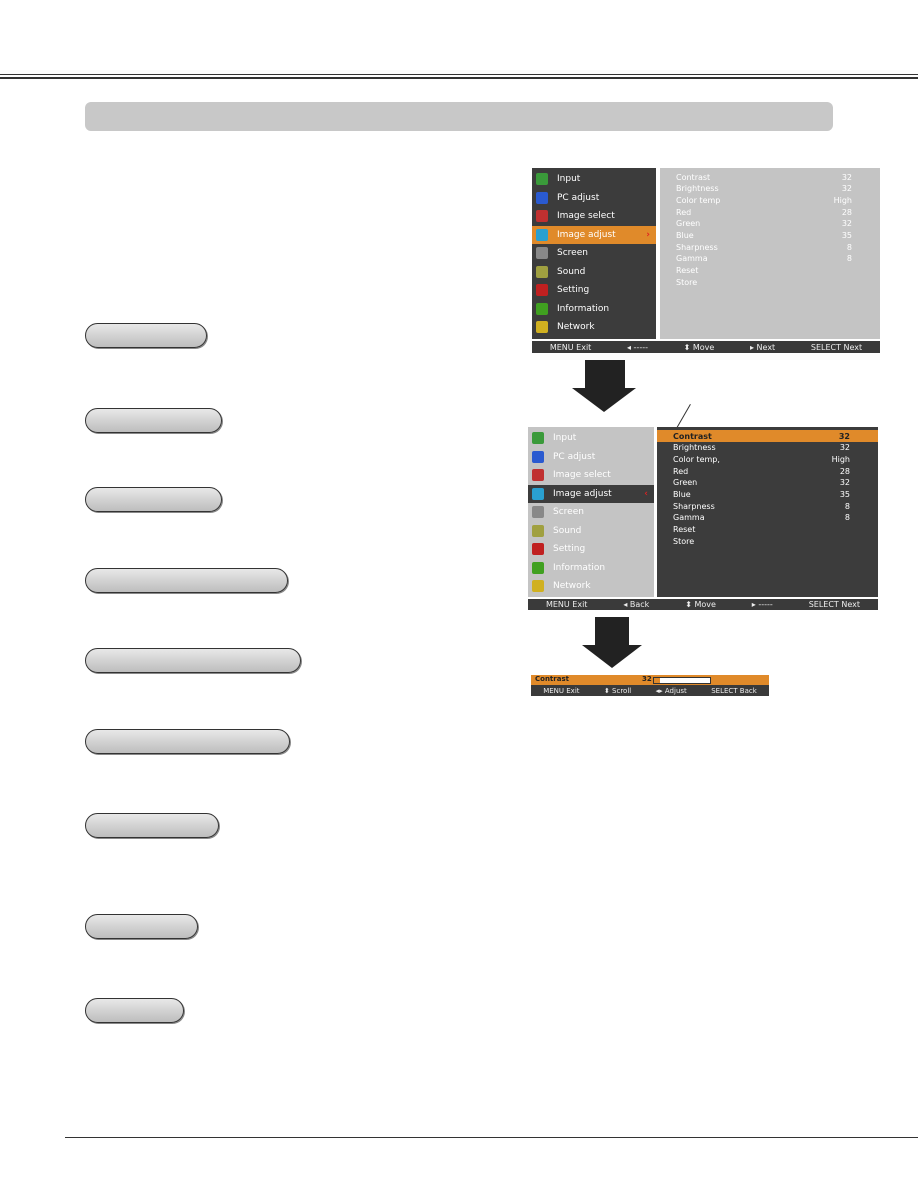  Describe the element at coordinates (683, 416) in the screenshot. I see `pointer-line` at that location.